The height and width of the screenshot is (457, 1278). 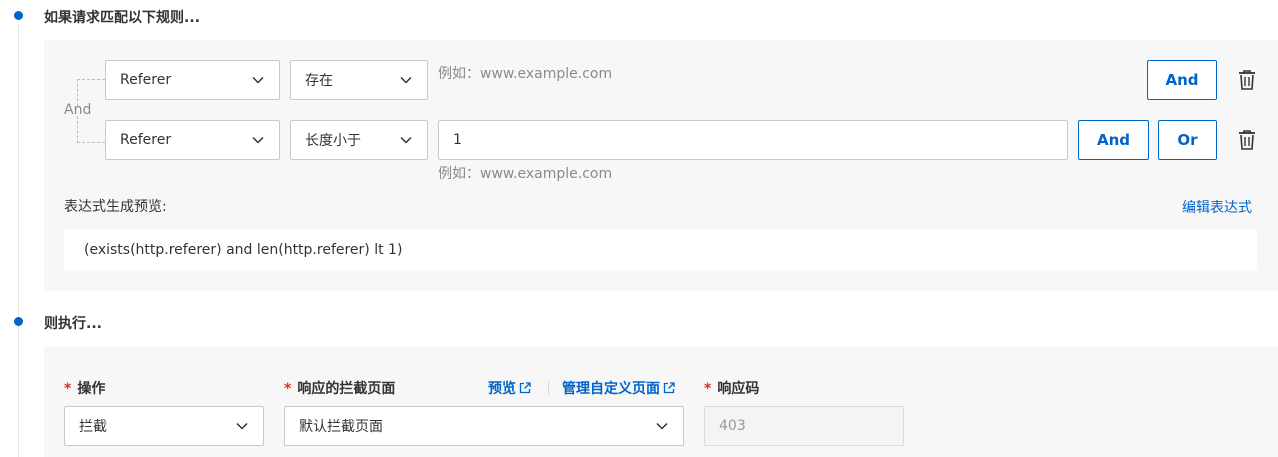 I want to click on response-code-value: 403, so click(x=732, y=426).